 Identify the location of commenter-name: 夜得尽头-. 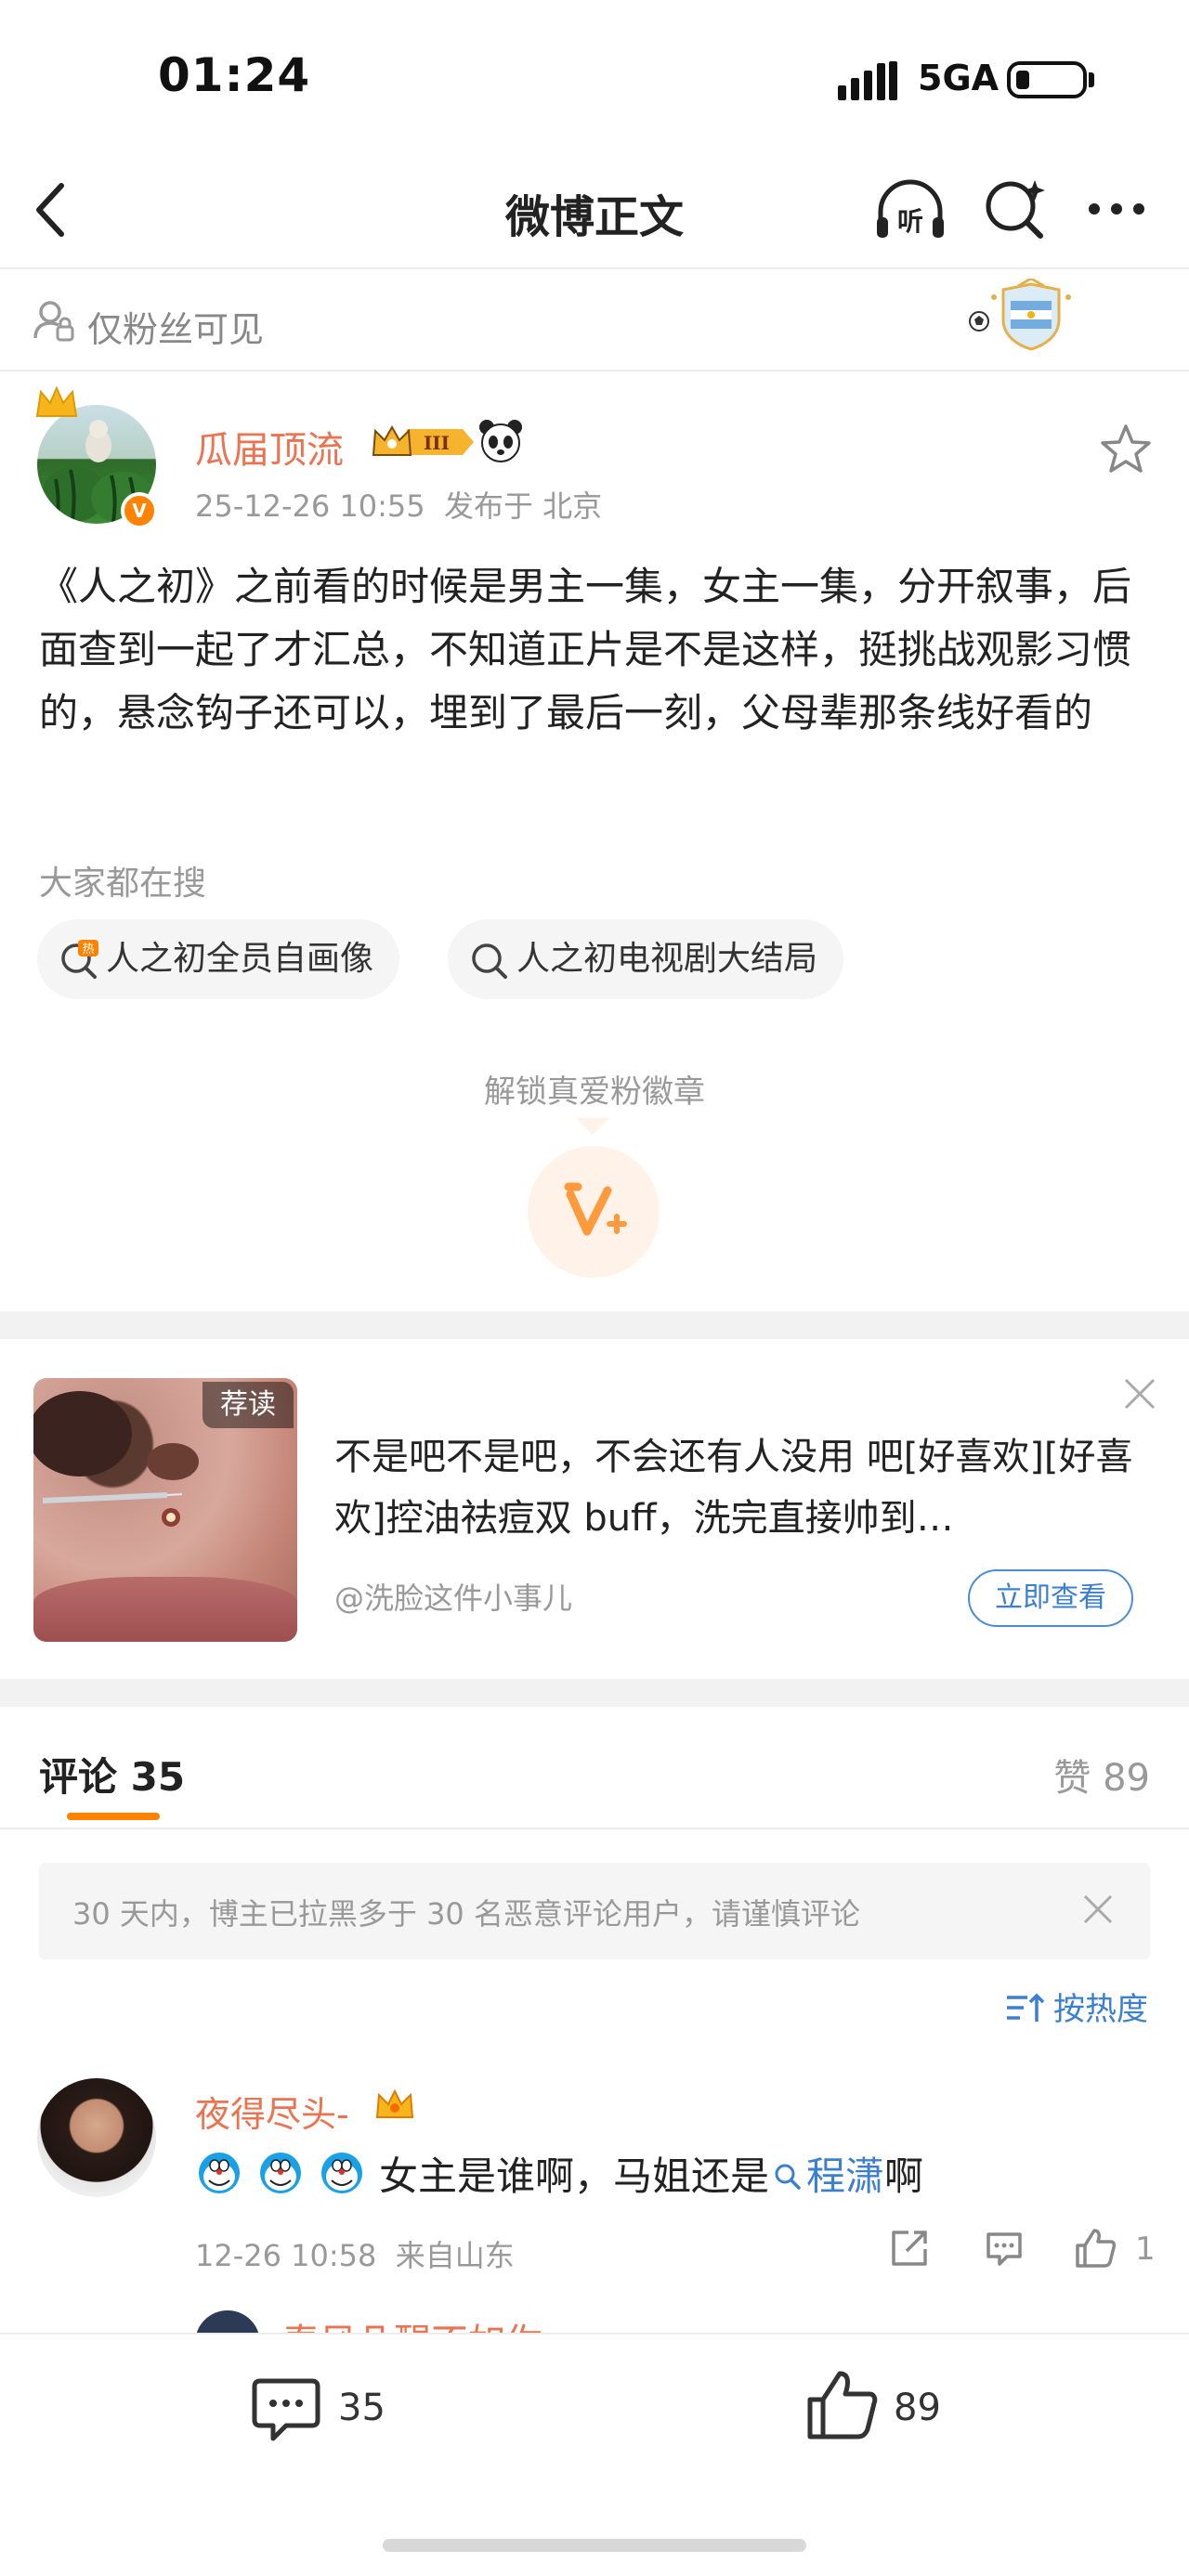
(272, 2112).